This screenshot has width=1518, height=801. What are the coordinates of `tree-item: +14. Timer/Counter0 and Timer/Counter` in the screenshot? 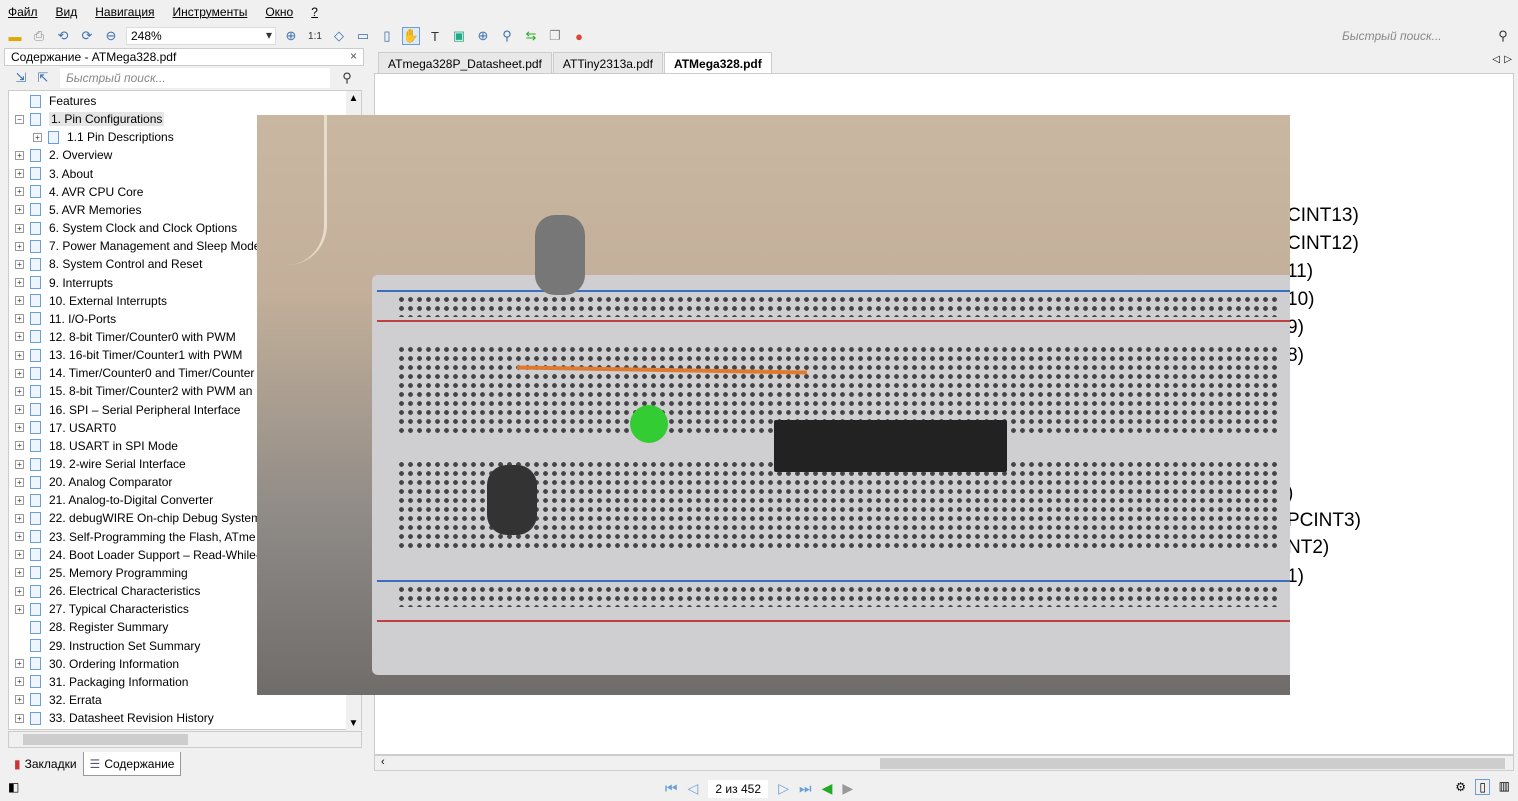 It's located at (134, 373).